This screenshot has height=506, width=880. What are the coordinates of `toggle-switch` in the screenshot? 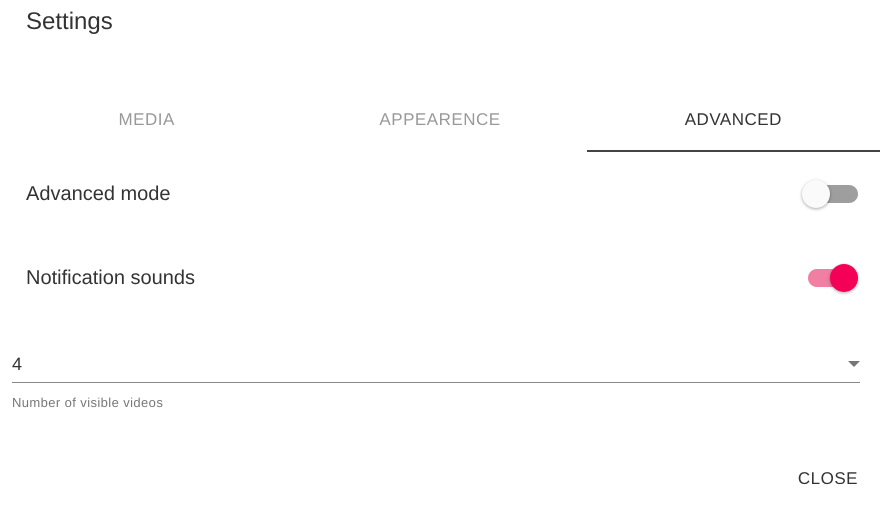 It's located at (832, 194).